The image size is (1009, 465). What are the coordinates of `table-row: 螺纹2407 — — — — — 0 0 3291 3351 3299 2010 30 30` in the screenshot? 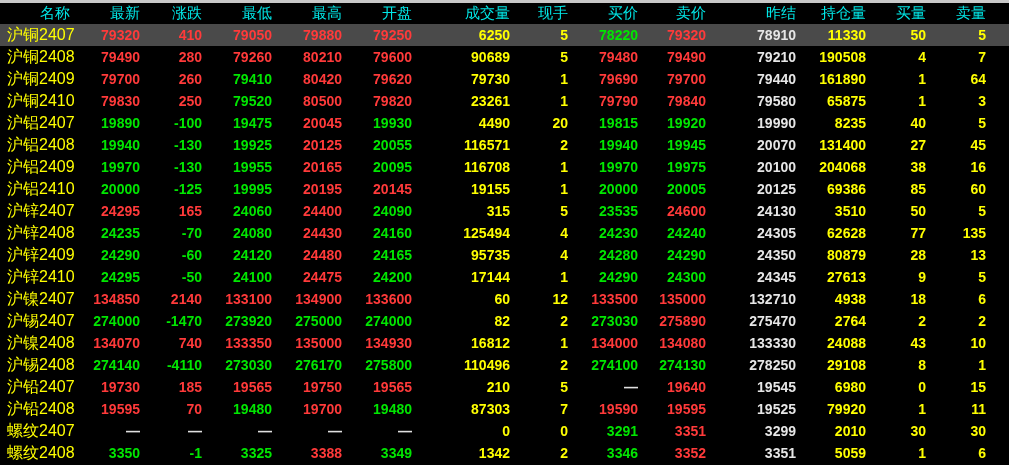 It's located at (504, 431).